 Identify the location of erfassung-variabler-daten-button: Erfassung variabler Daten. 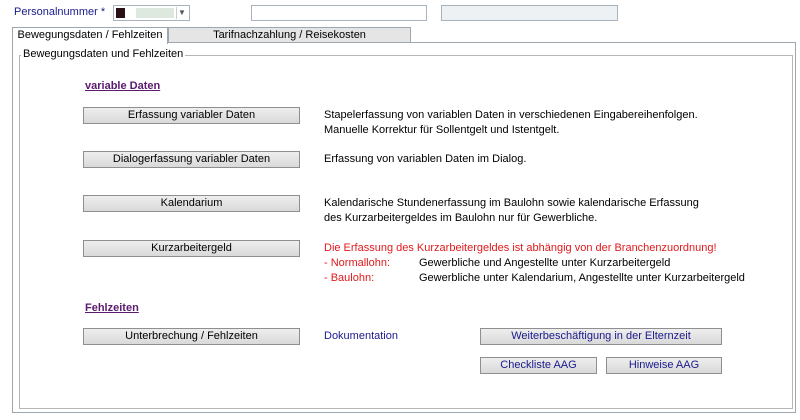
(191, 115).